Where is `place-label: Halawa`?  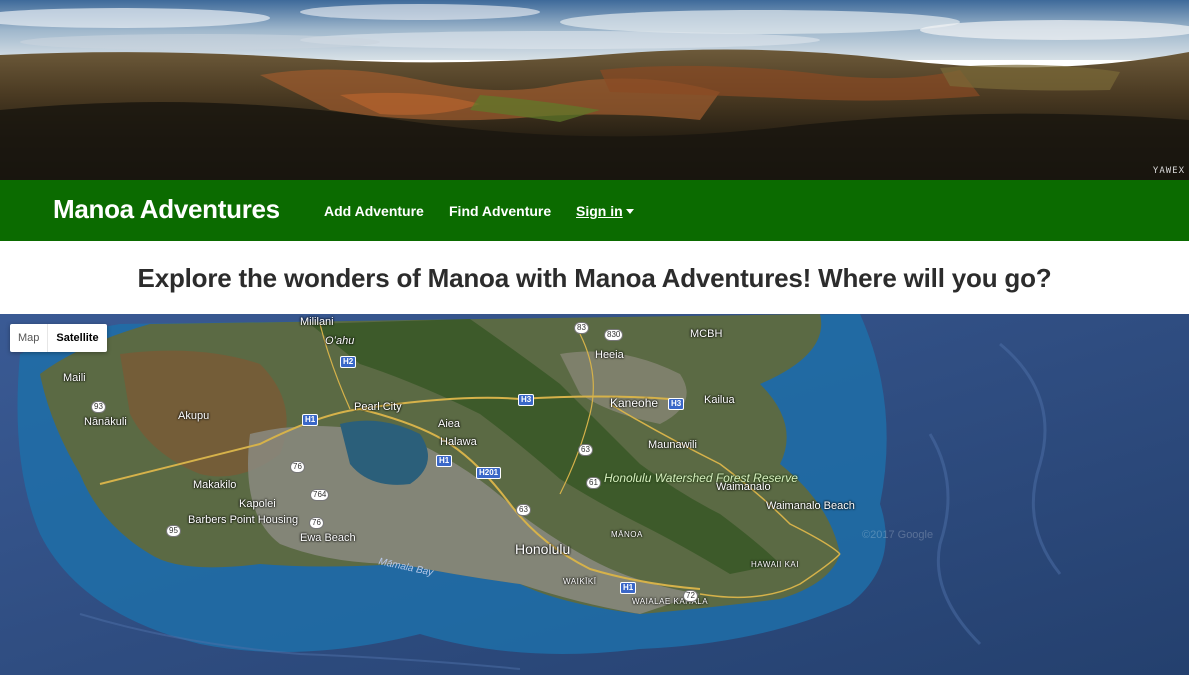
place-label: Halawa is located at coordinates (458, 442).